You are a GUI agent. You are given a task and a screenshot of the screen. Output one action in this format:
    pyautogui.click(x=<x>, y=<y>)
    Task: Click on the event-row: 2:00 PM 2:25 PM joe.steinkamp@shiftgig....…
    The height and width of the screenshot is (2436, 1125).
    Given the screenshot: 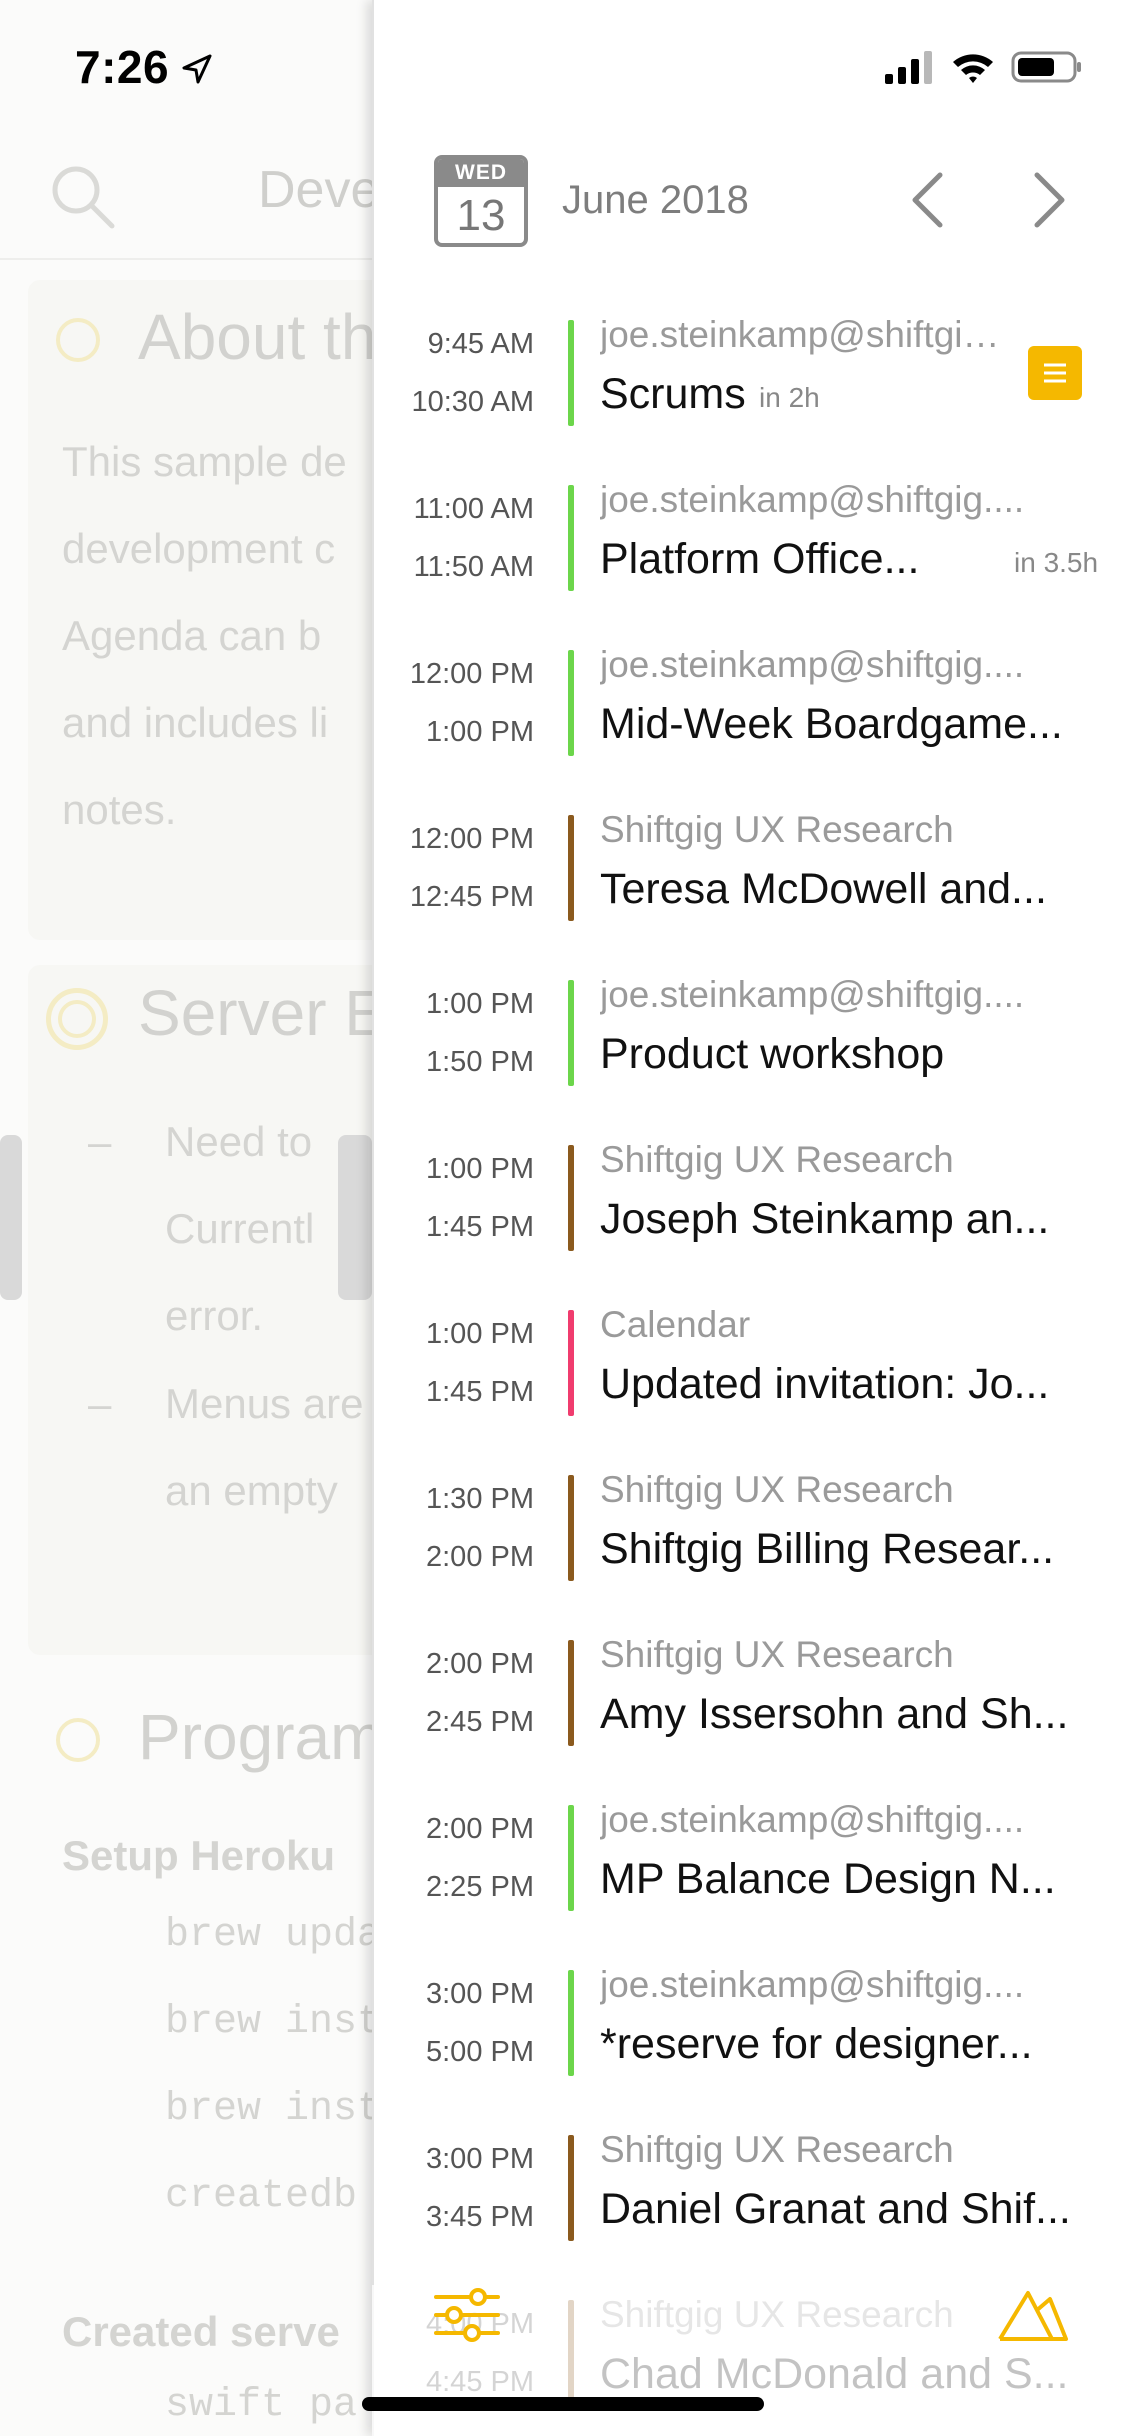 What is the action you would take?
    pyautogui.click(x=748, y=1867)
    